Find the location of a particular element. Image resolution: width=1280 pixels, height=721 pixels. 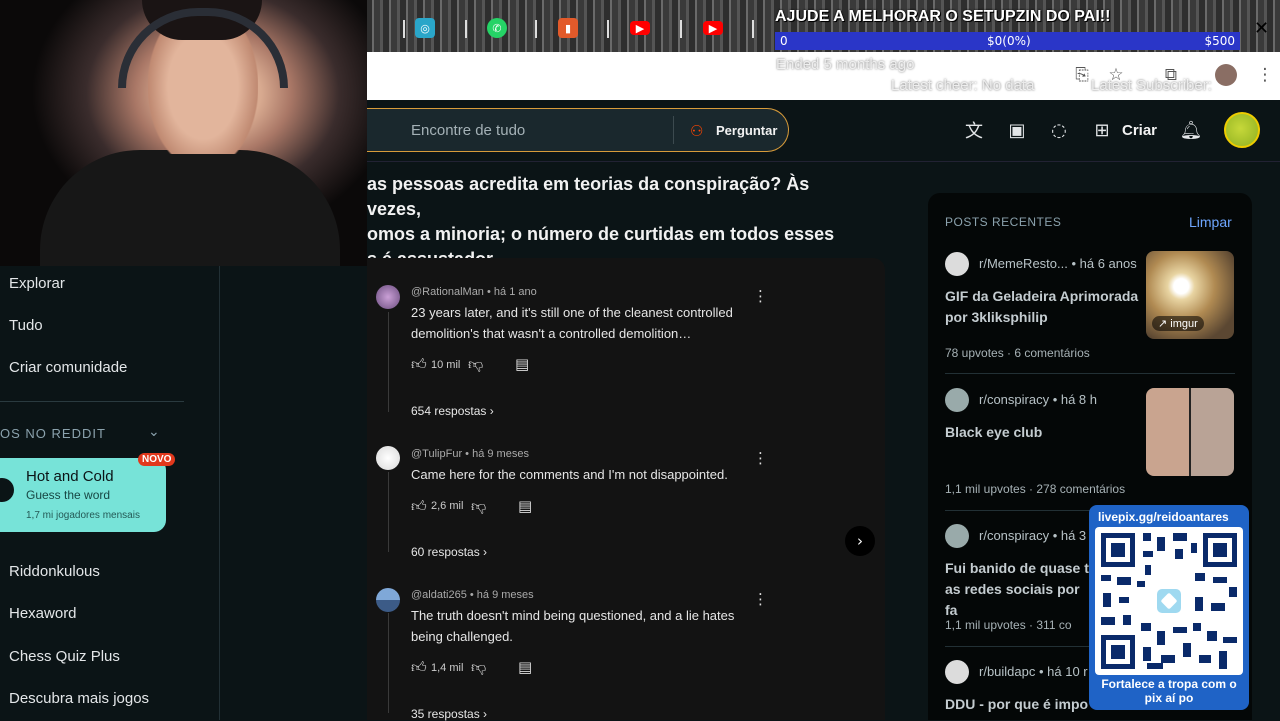

recent-post-time: há 8 h is located at coordinates (1079, 399).